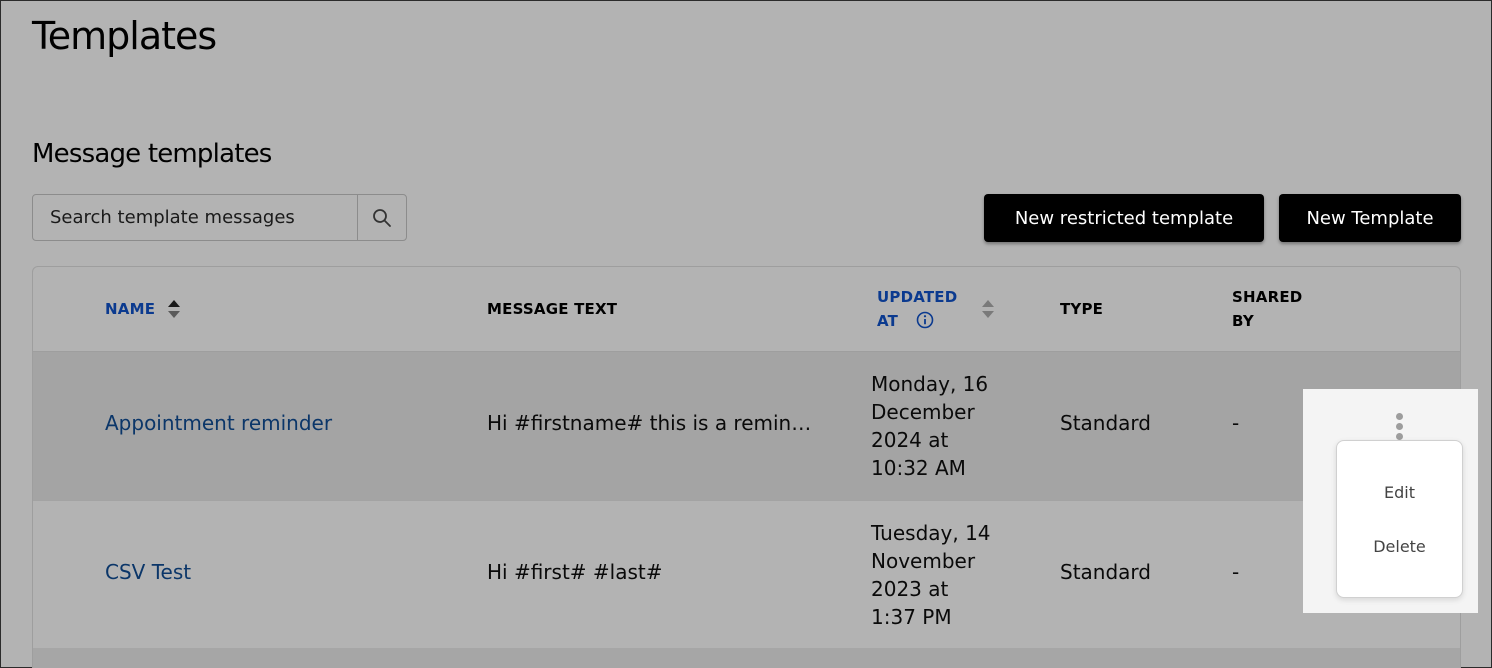  I want to click on more-actions-icon, so click(1399, 426).